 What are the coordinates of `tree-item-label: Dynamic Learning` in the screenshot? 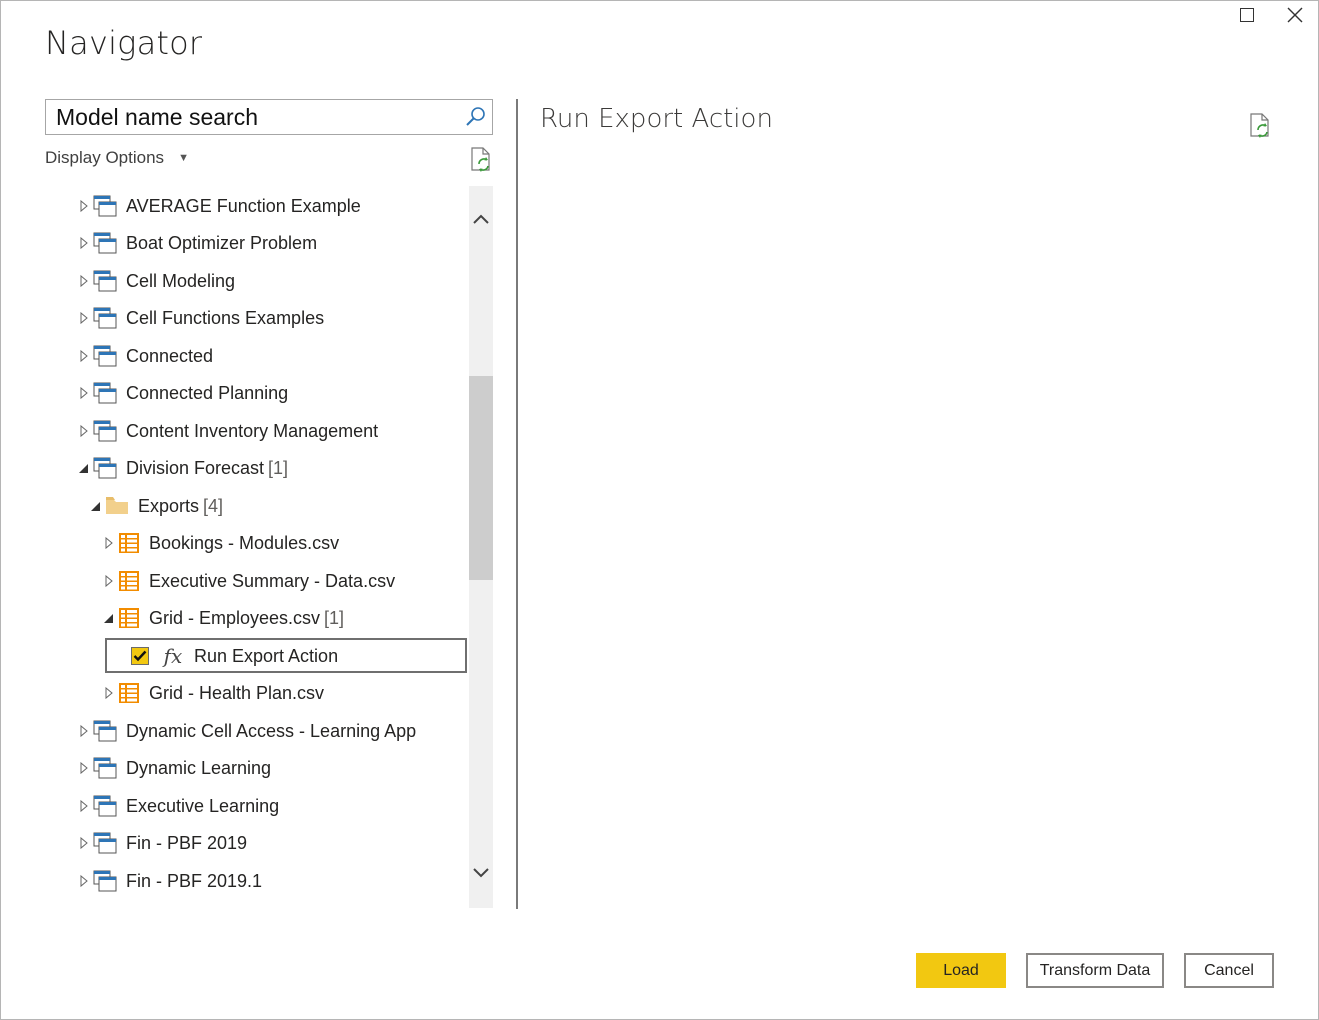 It's located at (199, 767).